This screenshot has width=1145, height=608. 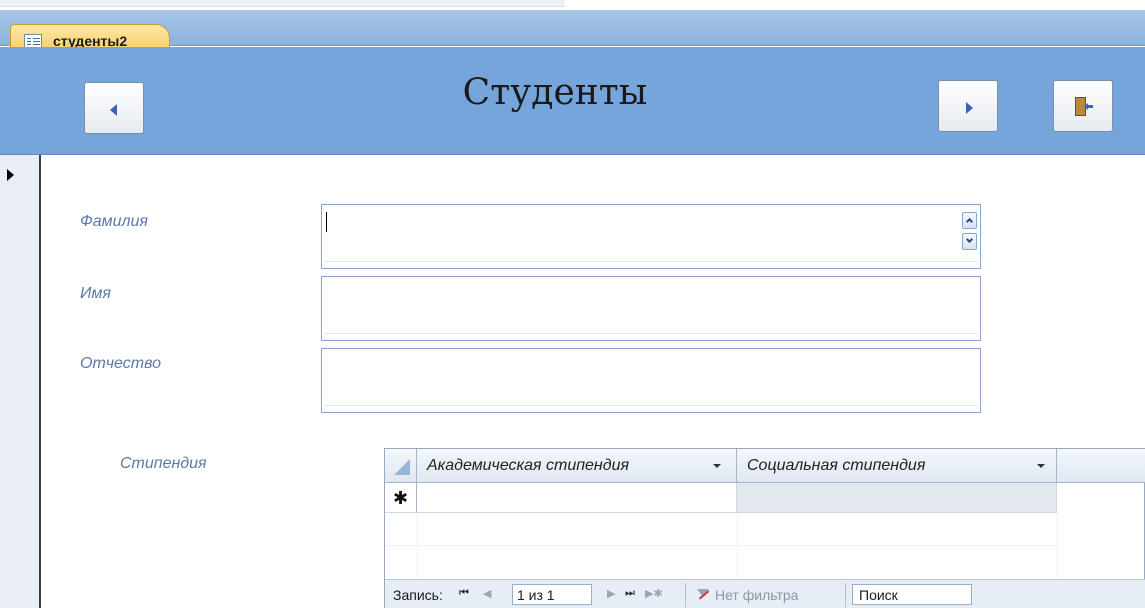 I want to click on column-header-social: Социальная стипендия, so click(x=897, y=466).